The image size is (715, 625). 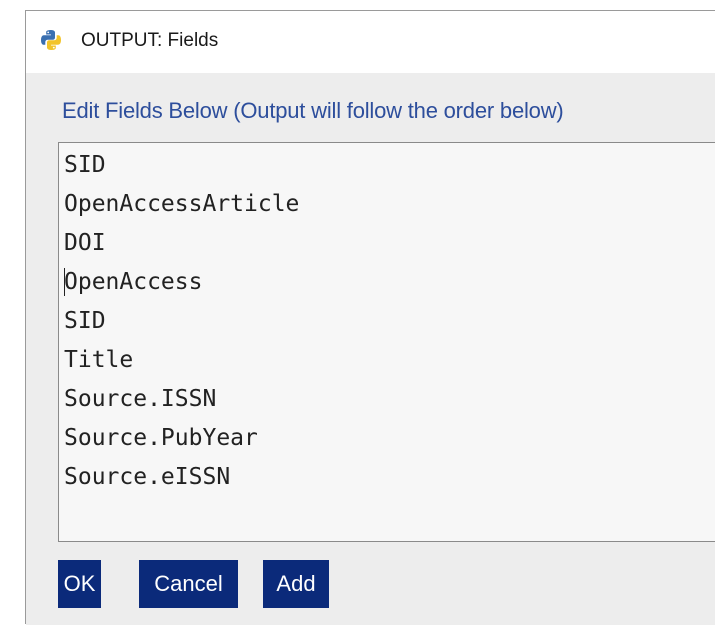 I want to click on window-title: OUTPUT: Fields, so click(x=150, y=40).